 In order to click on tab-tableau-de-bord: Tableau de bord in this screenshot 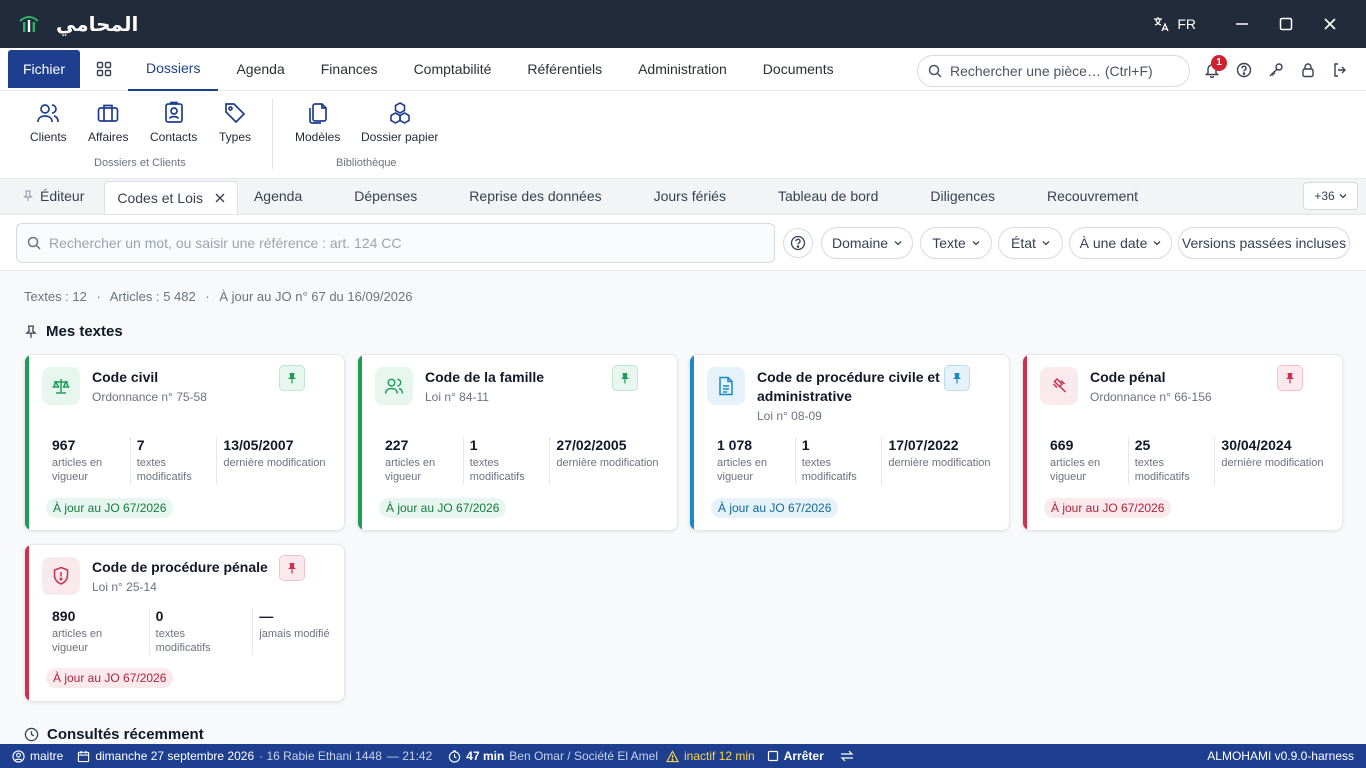, I will do `click(828, 196)`.